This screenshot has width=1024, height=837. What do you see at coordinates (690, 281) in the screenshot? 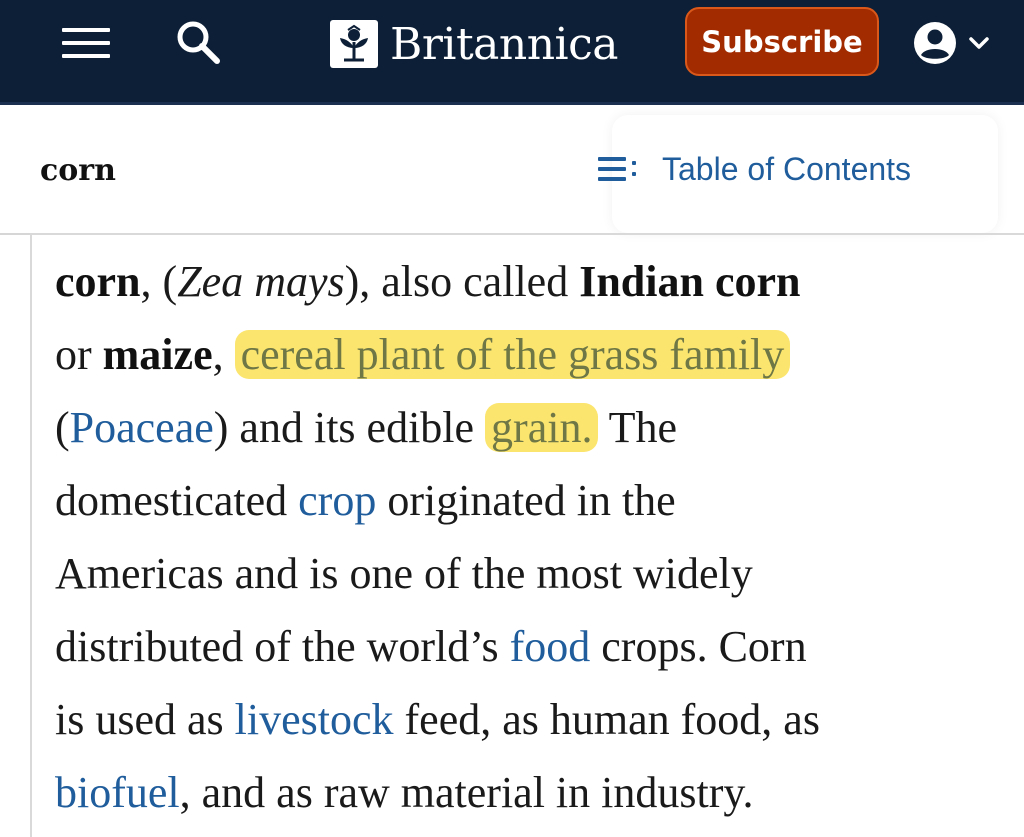
I see `term-indian-corn: Indian corn` at bounding box center [690, 281].